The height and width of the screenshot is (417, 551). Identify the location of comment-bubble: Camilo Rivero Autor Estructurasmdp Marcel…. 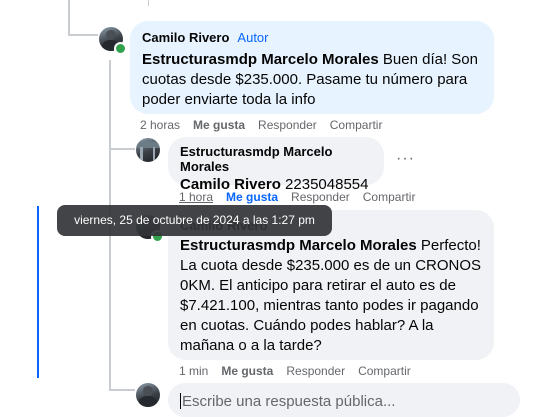
(312, 67).